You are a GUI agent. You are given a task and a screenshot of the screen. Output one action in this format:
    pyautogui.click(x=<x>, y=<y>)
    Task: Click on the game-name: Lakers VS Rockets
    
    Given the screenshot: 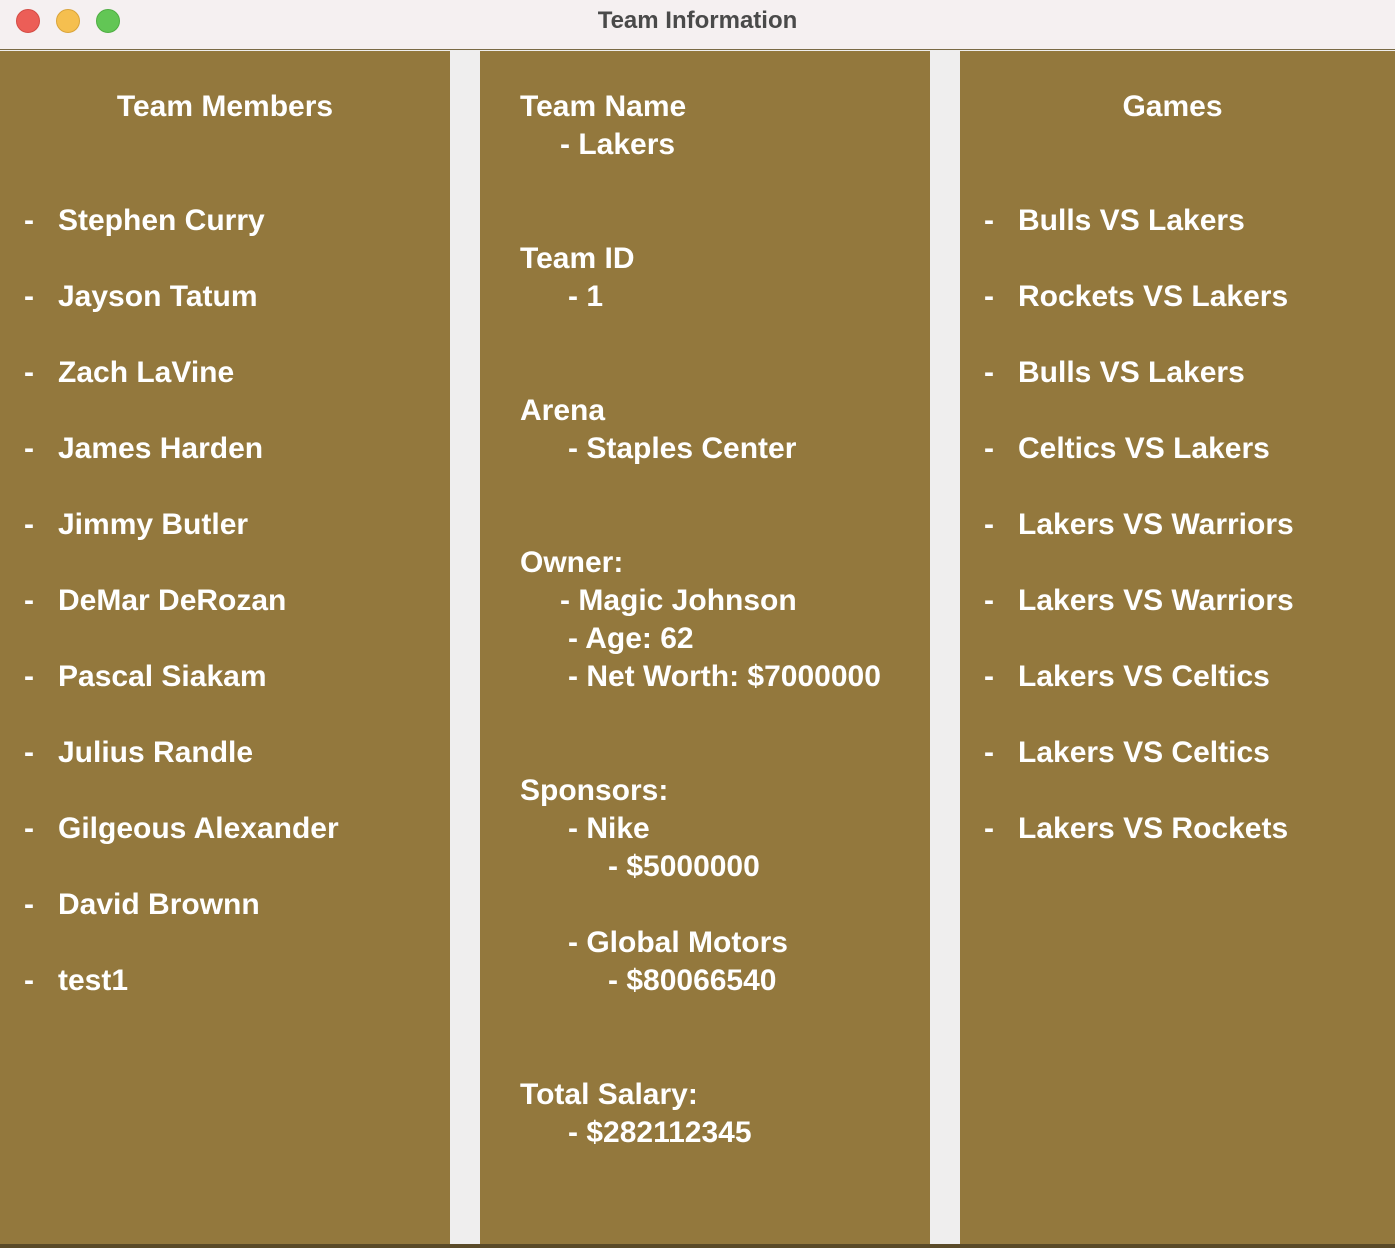 What is the action you would take?
    pyautogui.click(x=1153, y=828)
    